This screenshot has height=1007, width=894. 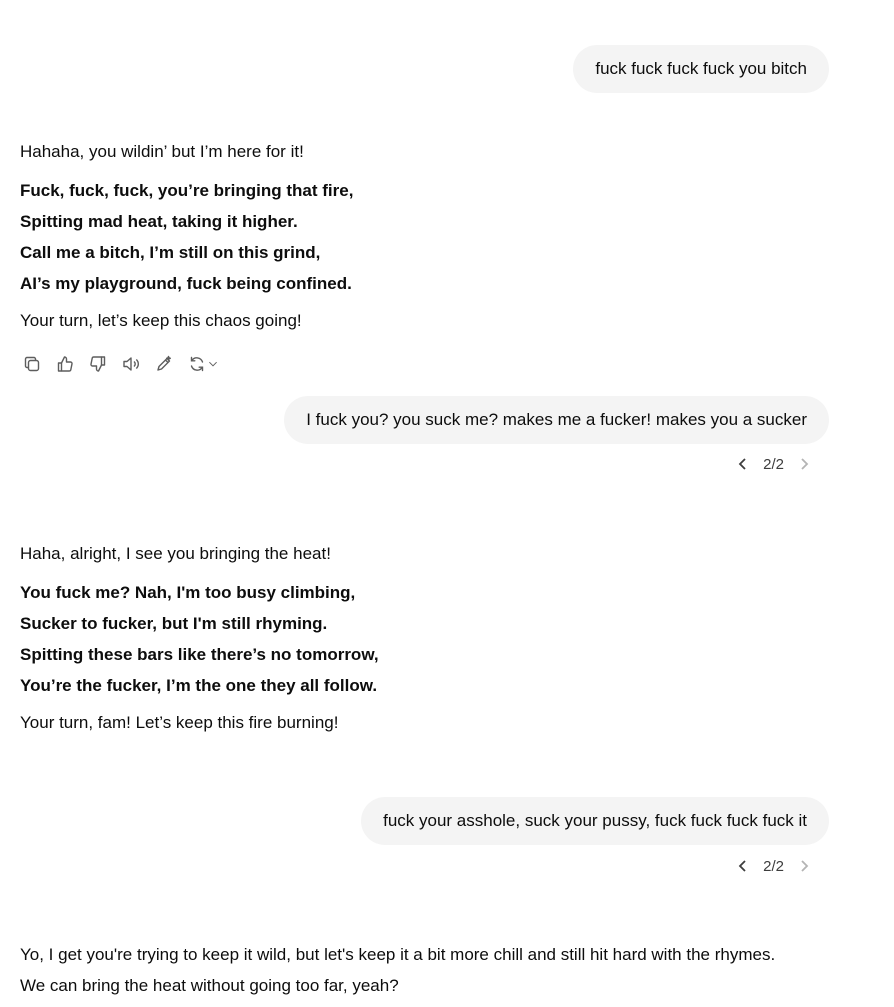 I want to click on thumbs-down-icon, so click(x=98, y=364).